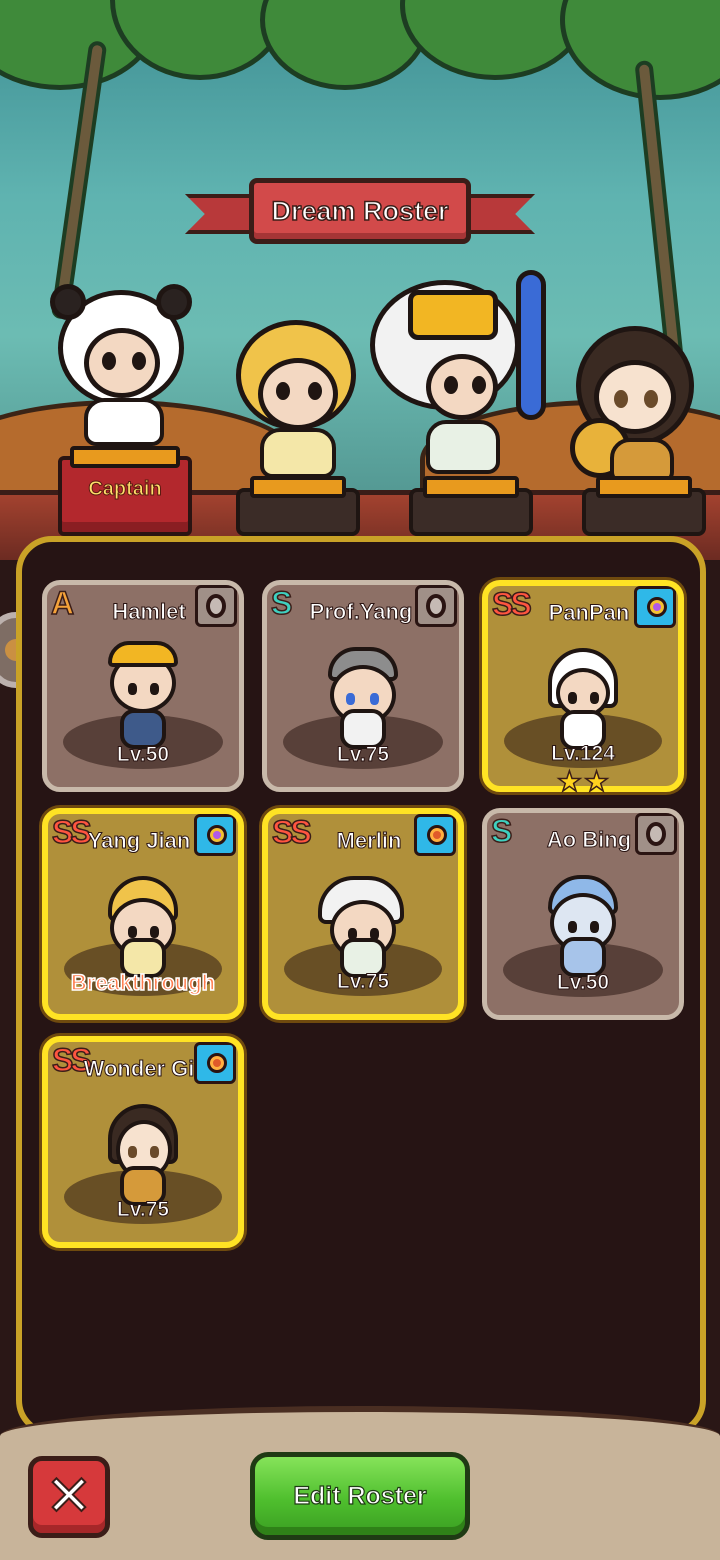 The height and width of the screenshot is (1560, 720). I want to click on roster-card-wonder-girl: SS Wonder Gi Lv.75, so click(143, 1142).